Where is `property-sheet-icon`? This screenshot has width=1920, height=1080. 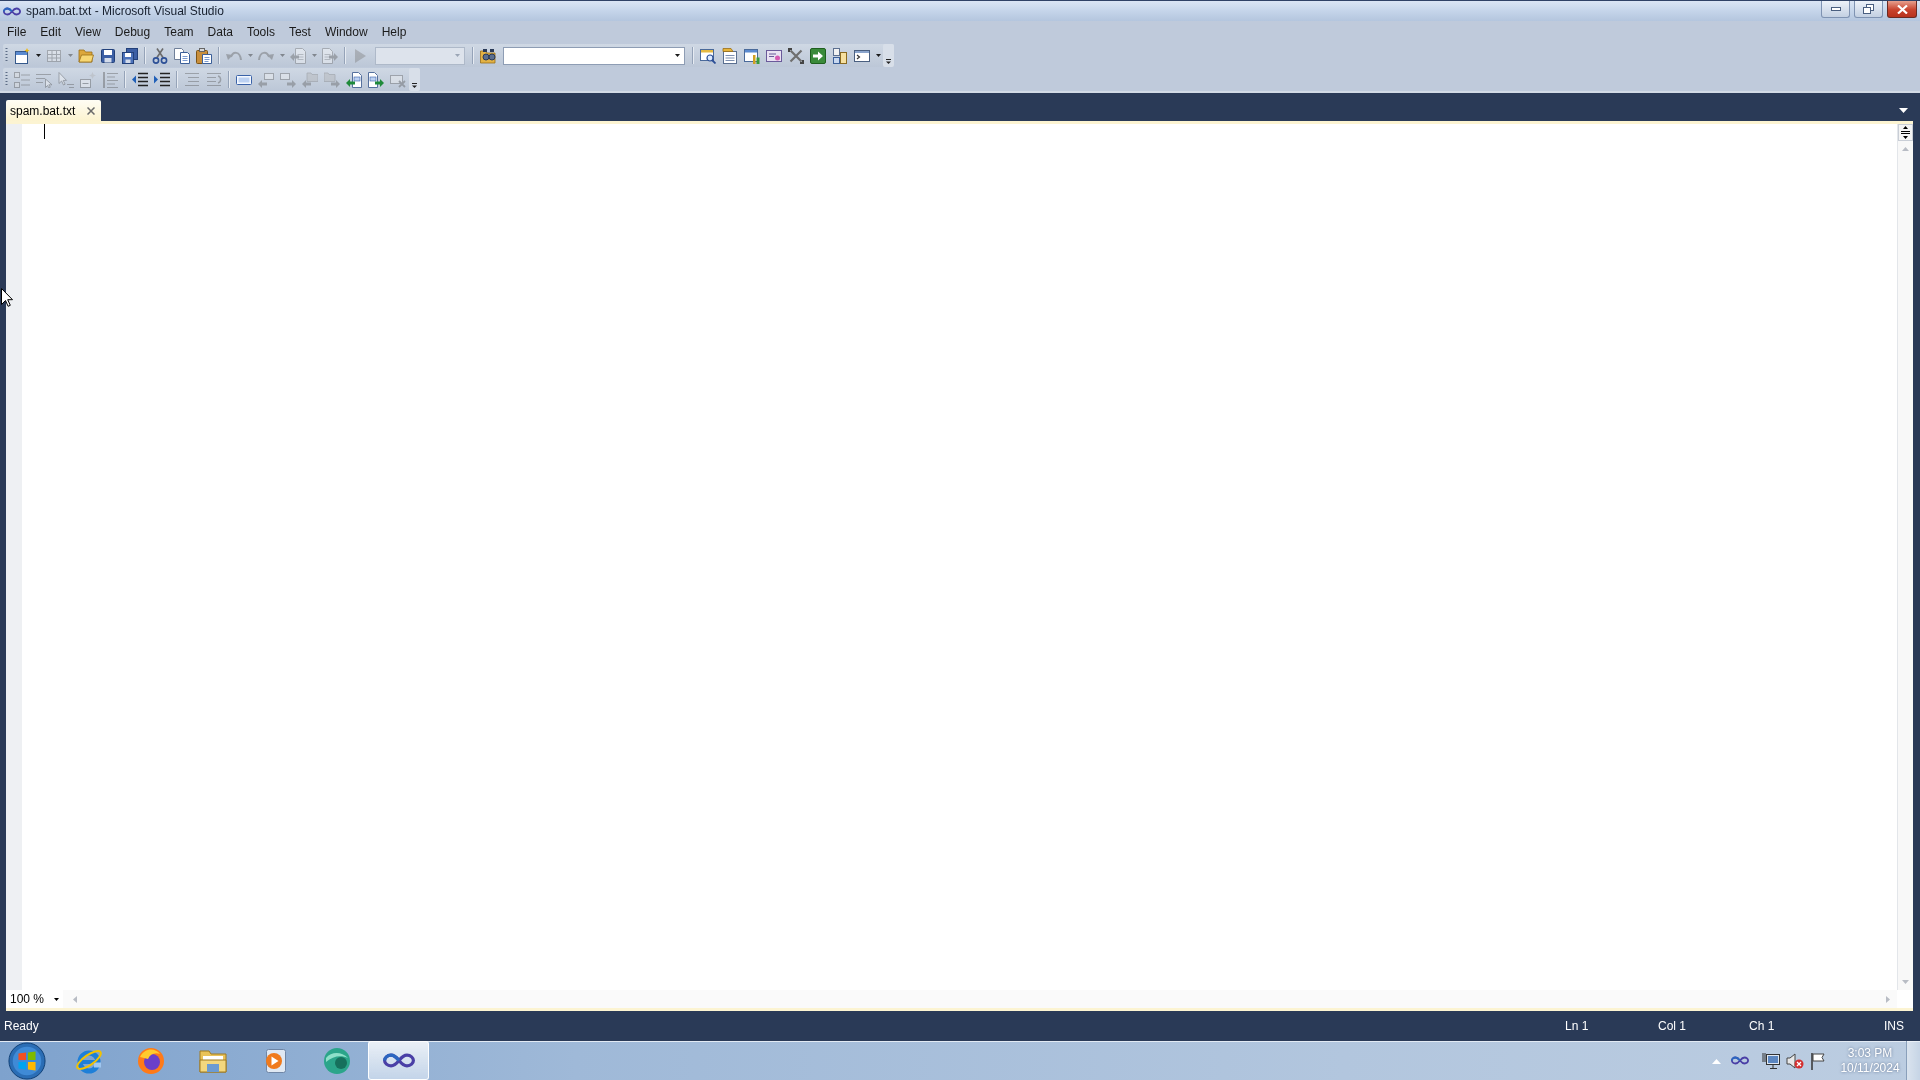
property-sheet-icon is located at coordinates (730, 55).